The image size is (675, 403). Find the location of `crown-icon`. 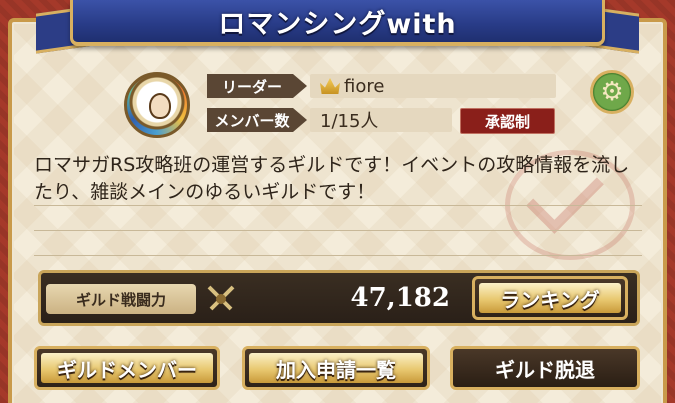

crown-icon is located at coordinates (330, 86).